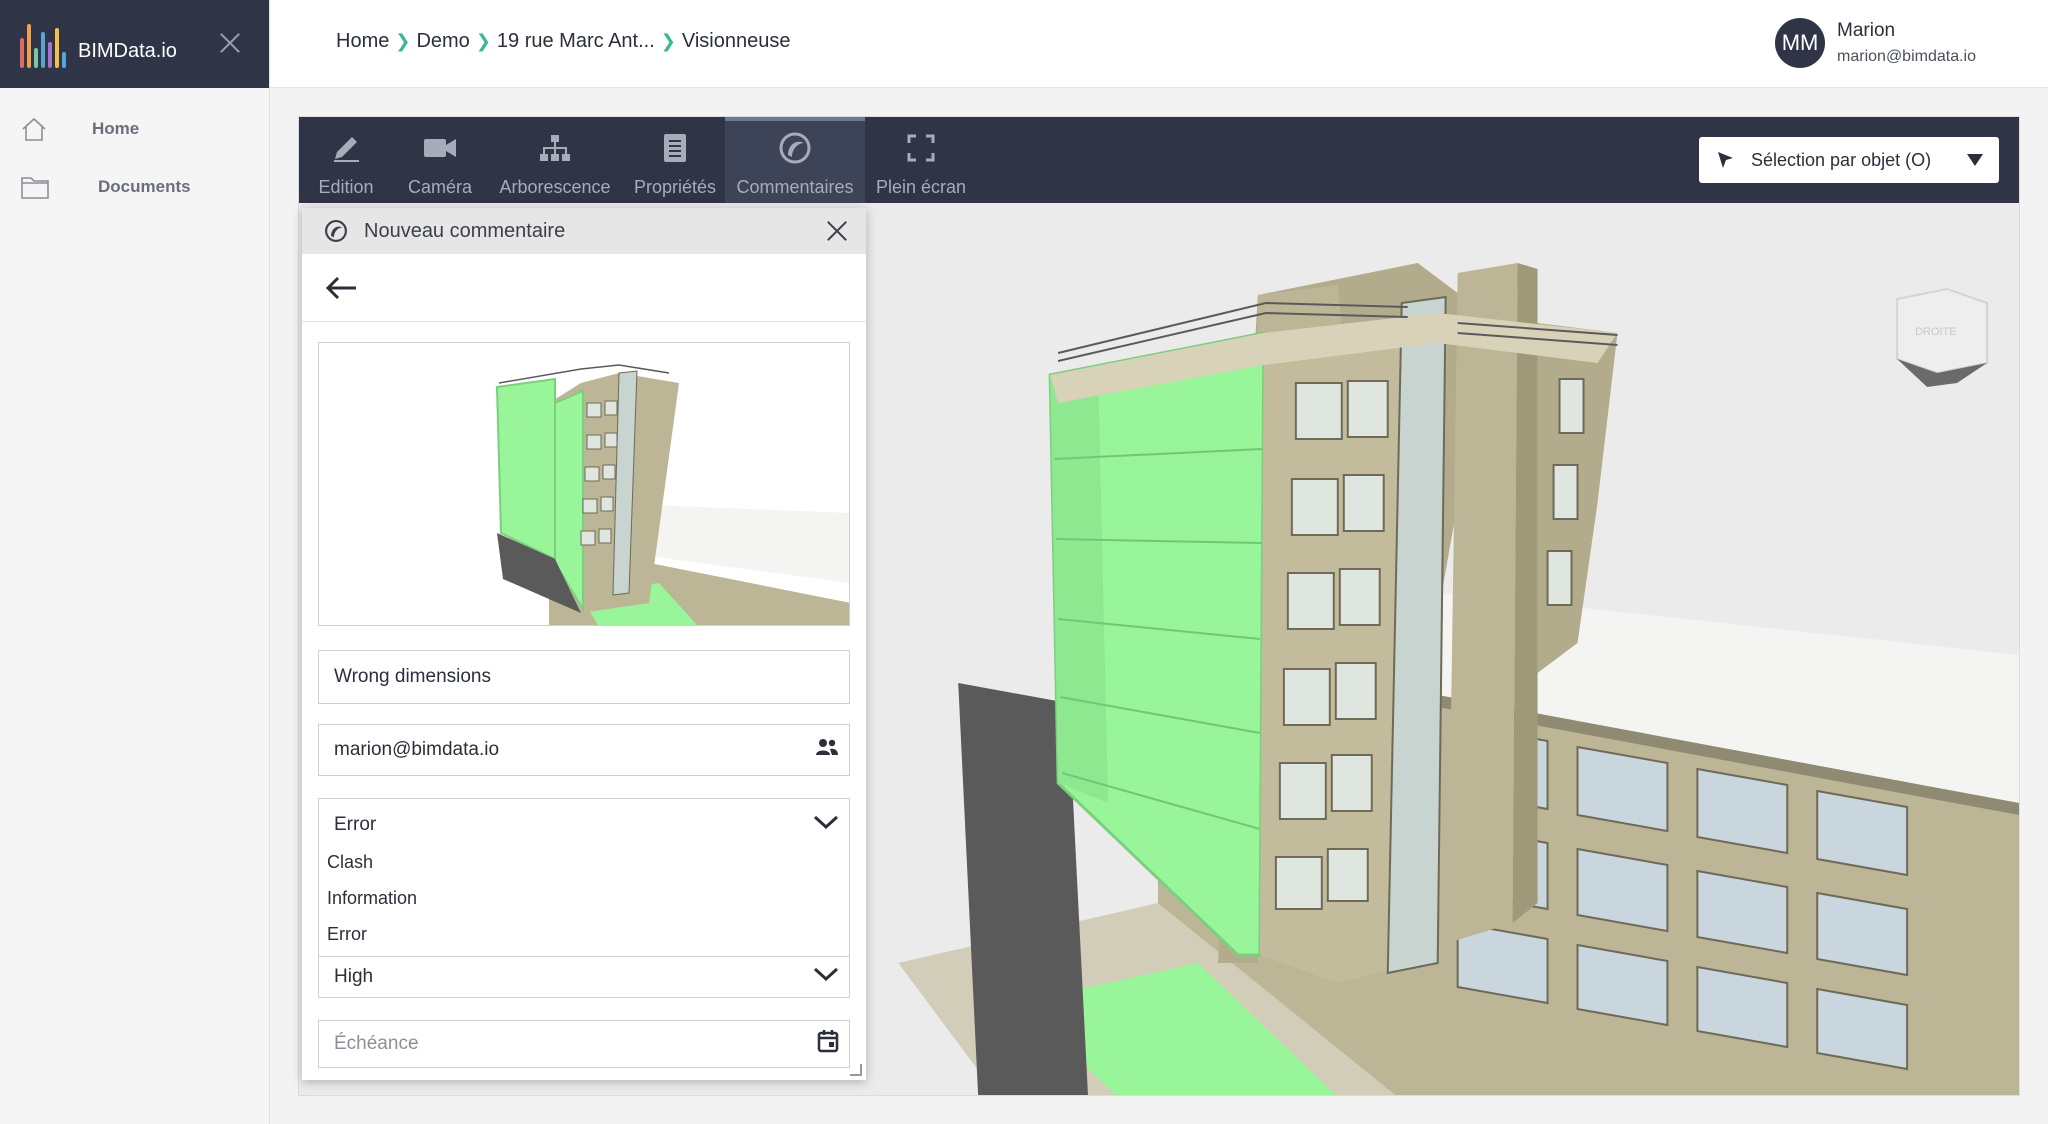 The image size is (2048, 1124). I want to click on priority-select: High, so click(584, 977).